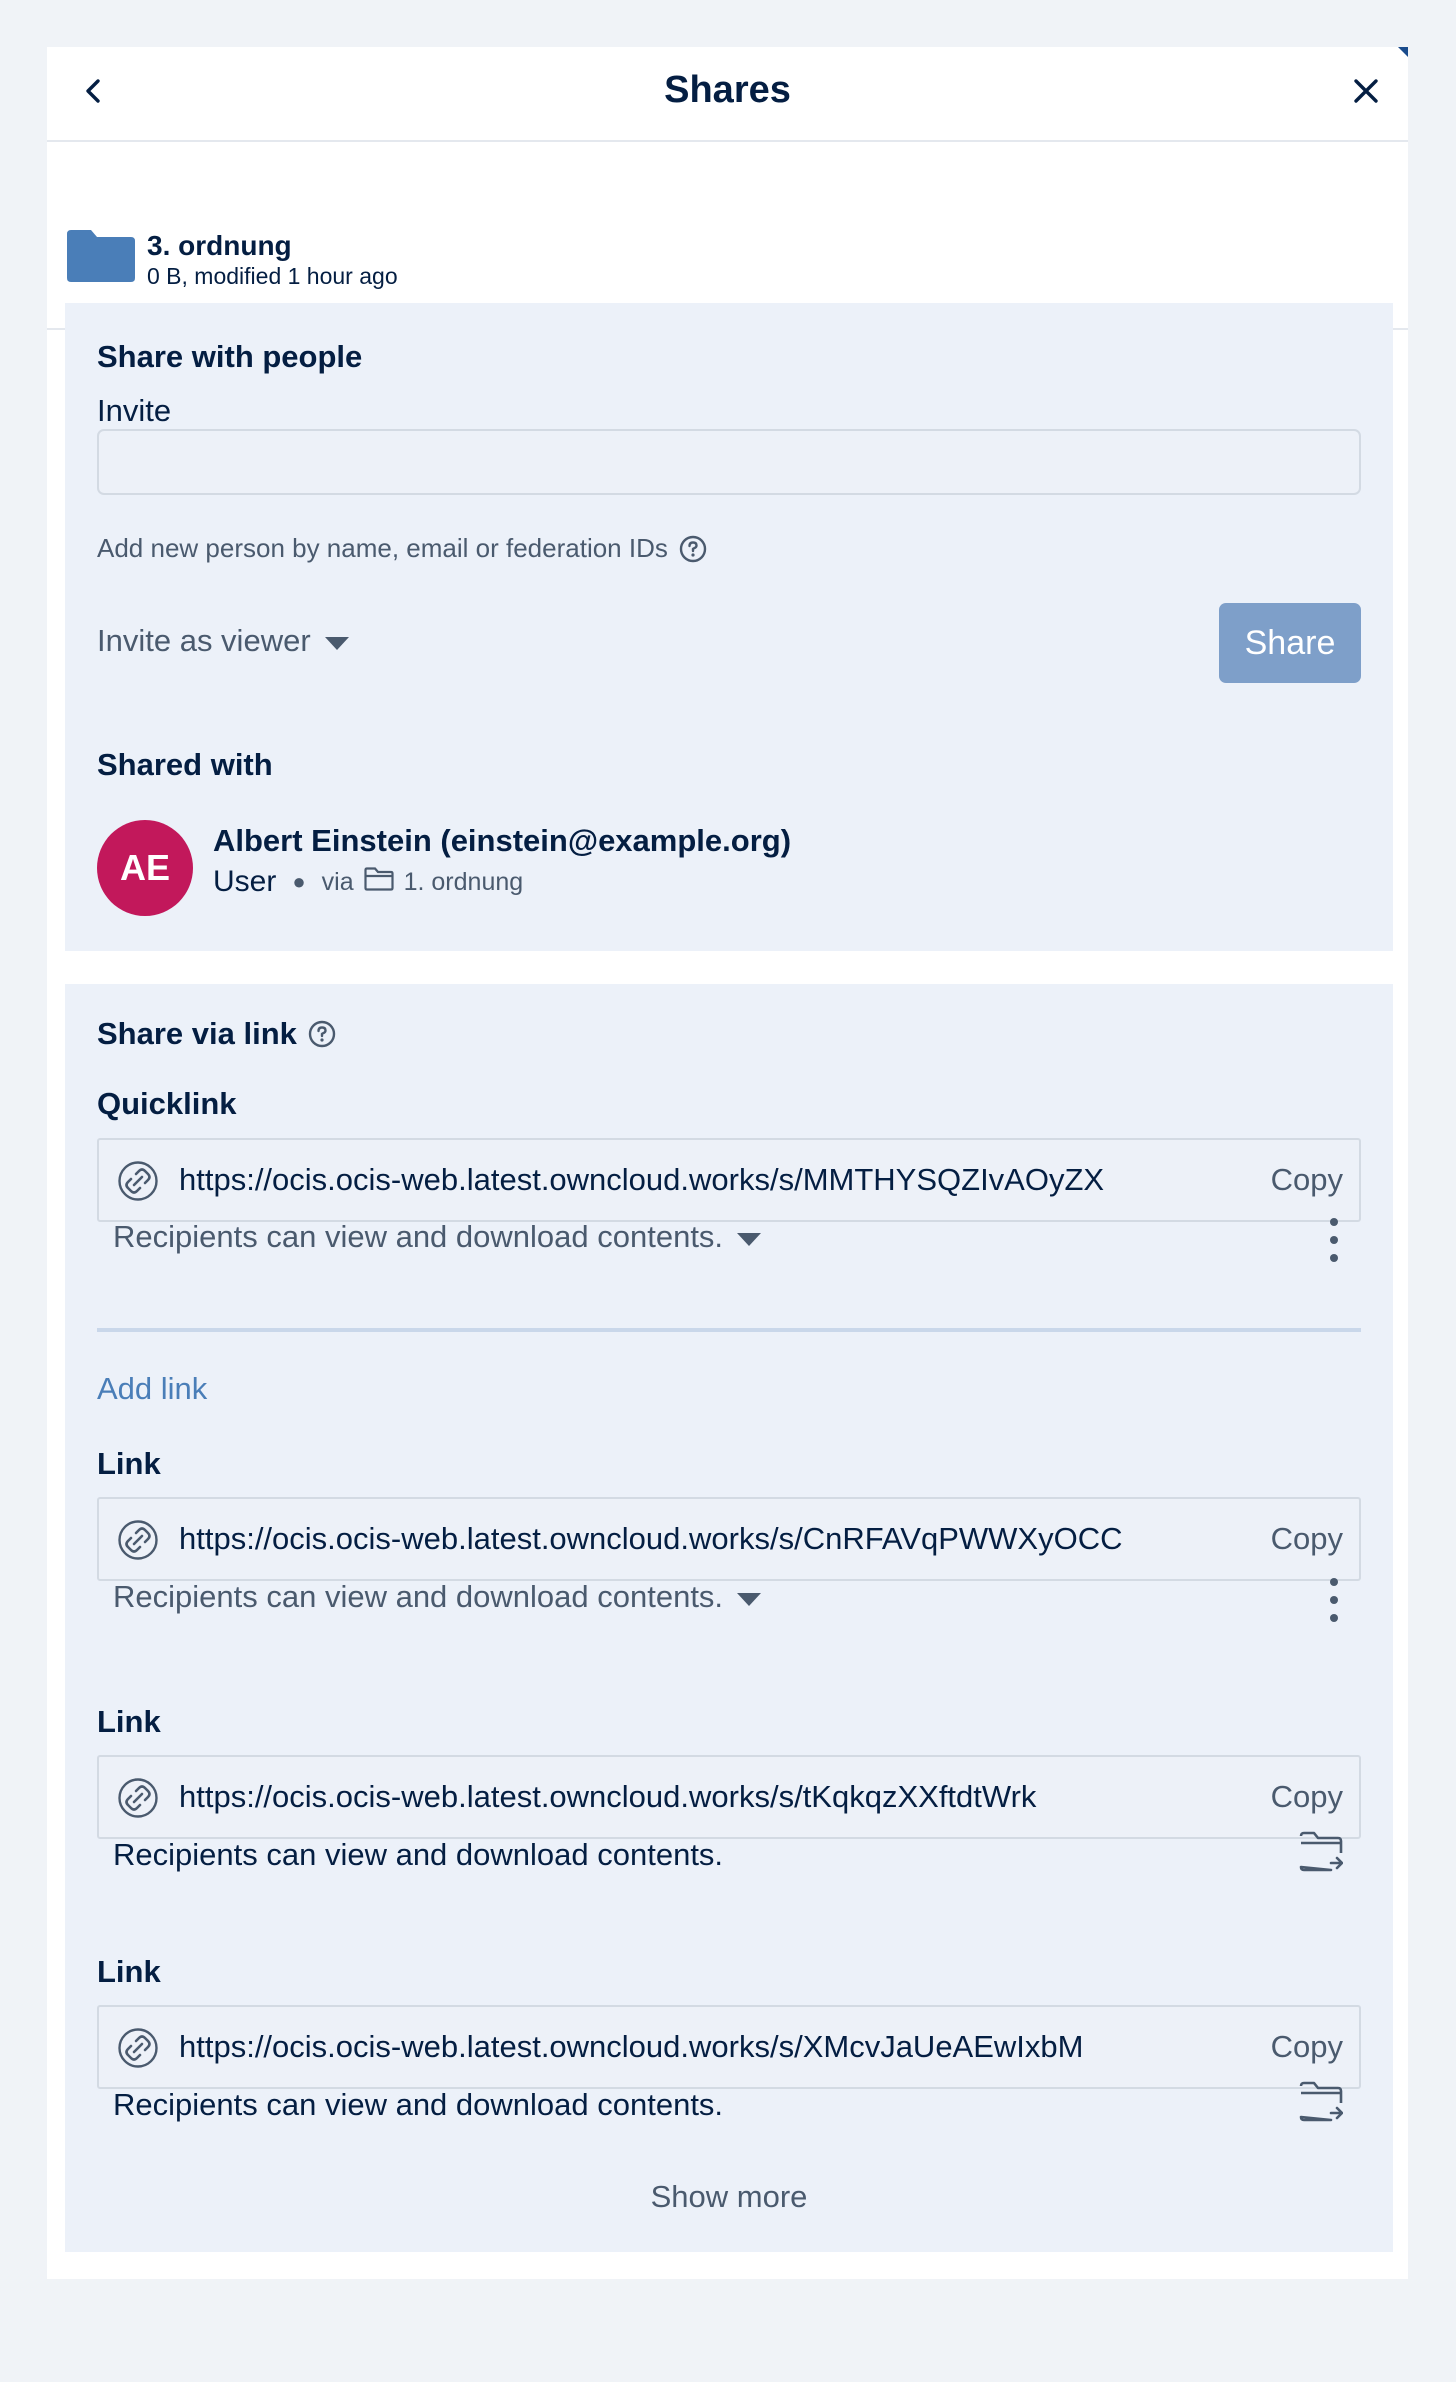 The image size is (1456, 2382). I want to click on link-more-button, so click(1334, 1600).